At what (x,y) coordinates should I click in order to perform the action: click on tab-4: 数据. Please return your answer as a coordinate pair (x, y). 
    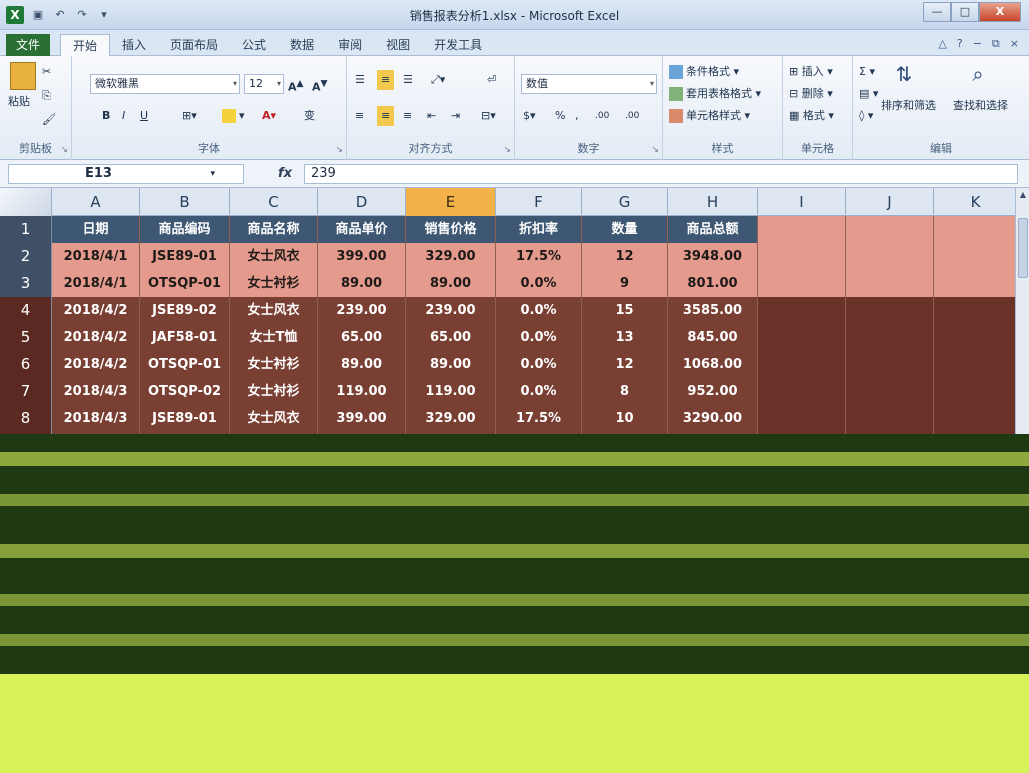
    Looking at the image, I should click on (302, 45).